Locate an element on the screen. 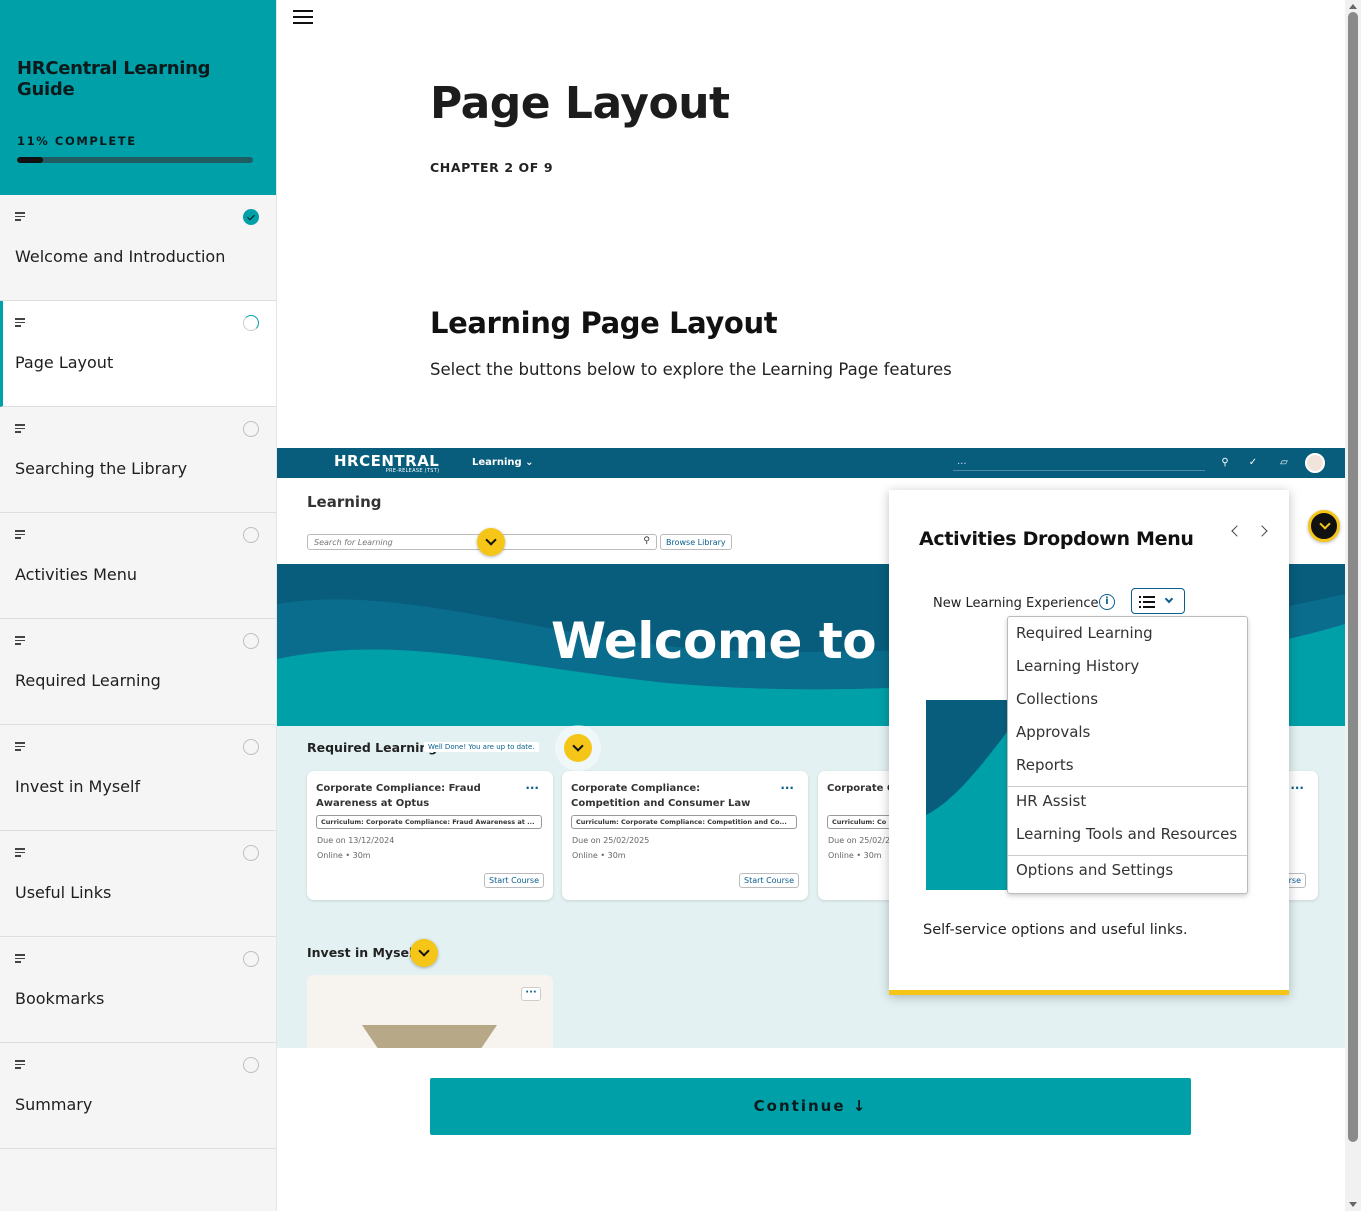 The height and width of the screenshot is (1211, 1361). menu-item: Approvals is located at coordinates (1053, 732).